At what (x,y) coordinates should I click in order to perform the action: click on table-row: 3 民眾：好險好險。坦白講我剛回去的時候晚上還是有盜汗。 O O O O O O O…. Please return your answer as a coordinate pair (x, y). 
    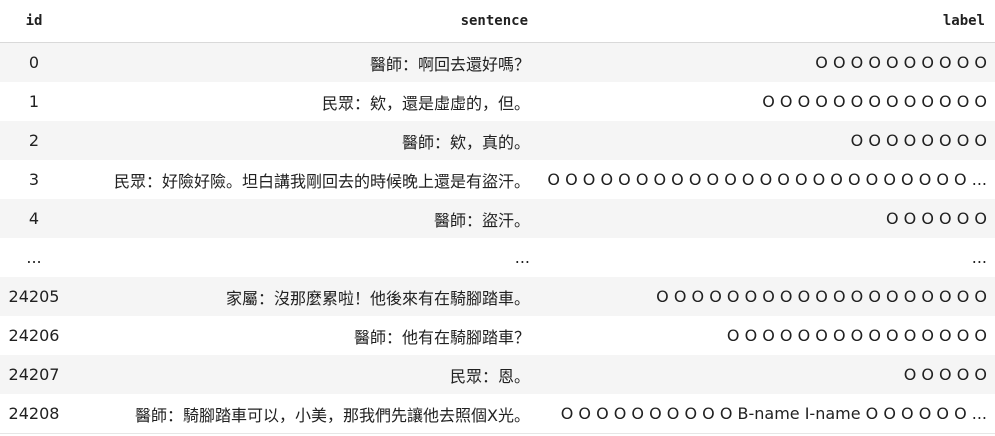
    Looking at the image, I should click on (497, 179).